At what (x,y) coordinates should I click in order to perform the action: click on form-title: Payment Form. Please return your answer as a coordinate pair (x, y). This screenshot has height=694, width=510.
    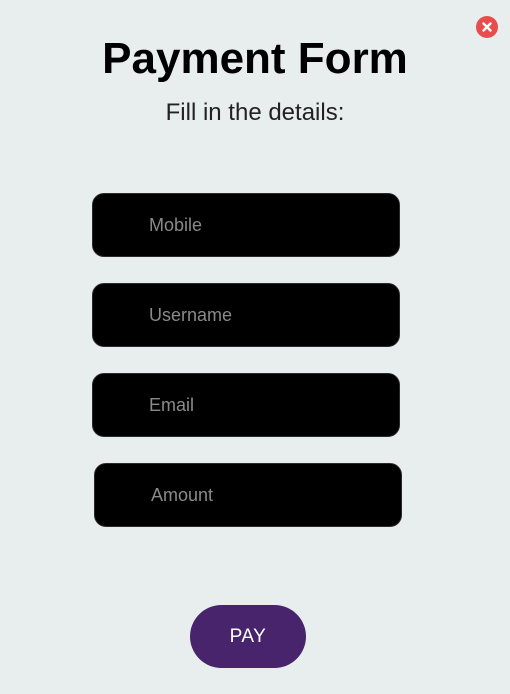
    Looking at the image, I should click on (255, 58).